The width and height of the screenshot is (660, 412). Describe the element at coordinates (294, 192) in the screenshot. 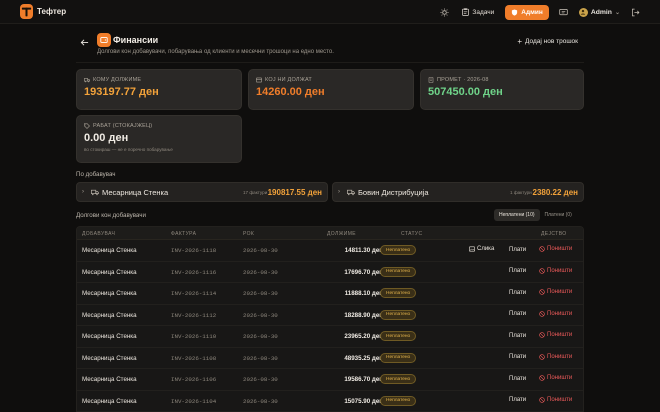

I see `supplier-amount: 190817.55 ден` at that location.